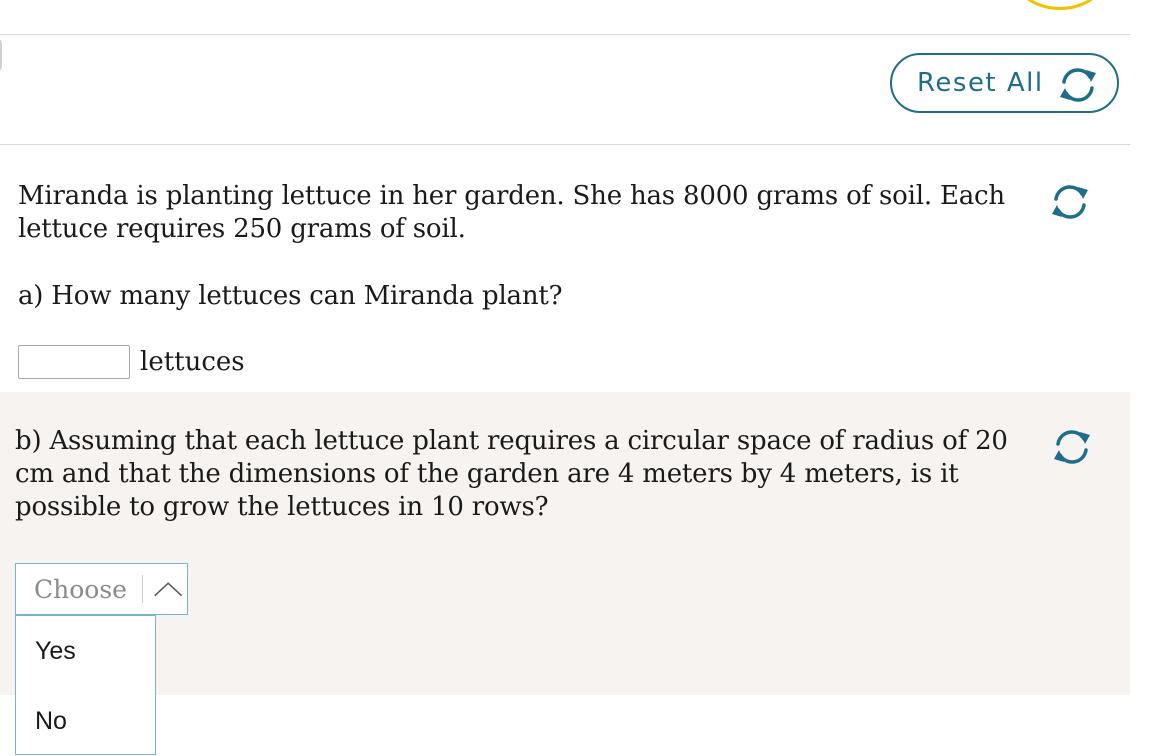 The height and width of the screenshot is (756, 1156). I want to click on question-reset-icon, so click(1070, 202).